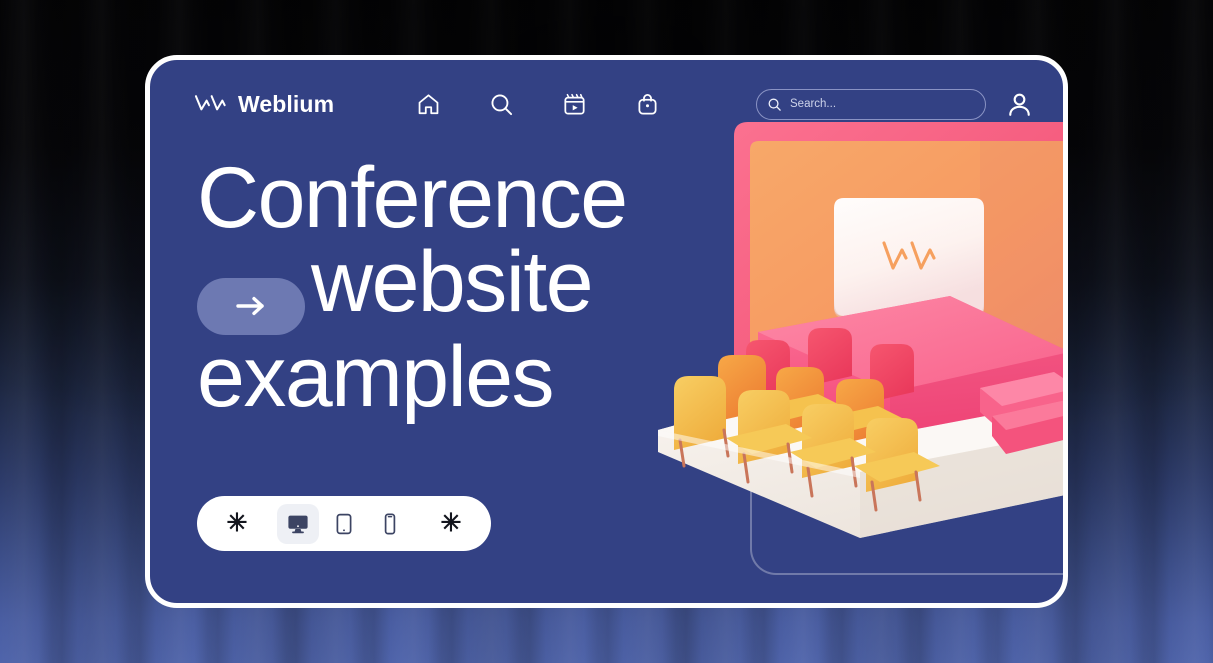 The height and width of the screenshot is (663, 1213). I want to click on tablet-icon, so click(344, 523).